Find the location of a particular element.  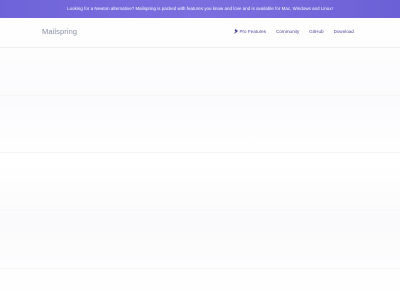

nav-github: GitHub is located at coordinates (316, 31).